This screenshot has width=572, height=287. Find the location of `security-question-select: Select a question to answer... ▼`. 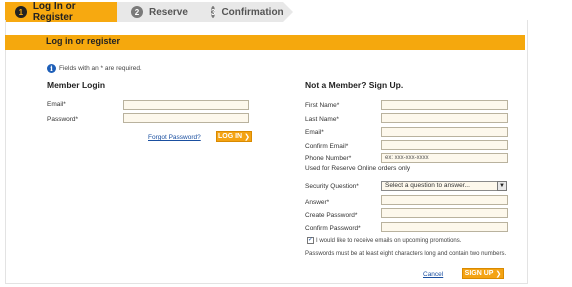

security-question-select: Select a question to answer... ▼ is located at coordinates (444, 186).